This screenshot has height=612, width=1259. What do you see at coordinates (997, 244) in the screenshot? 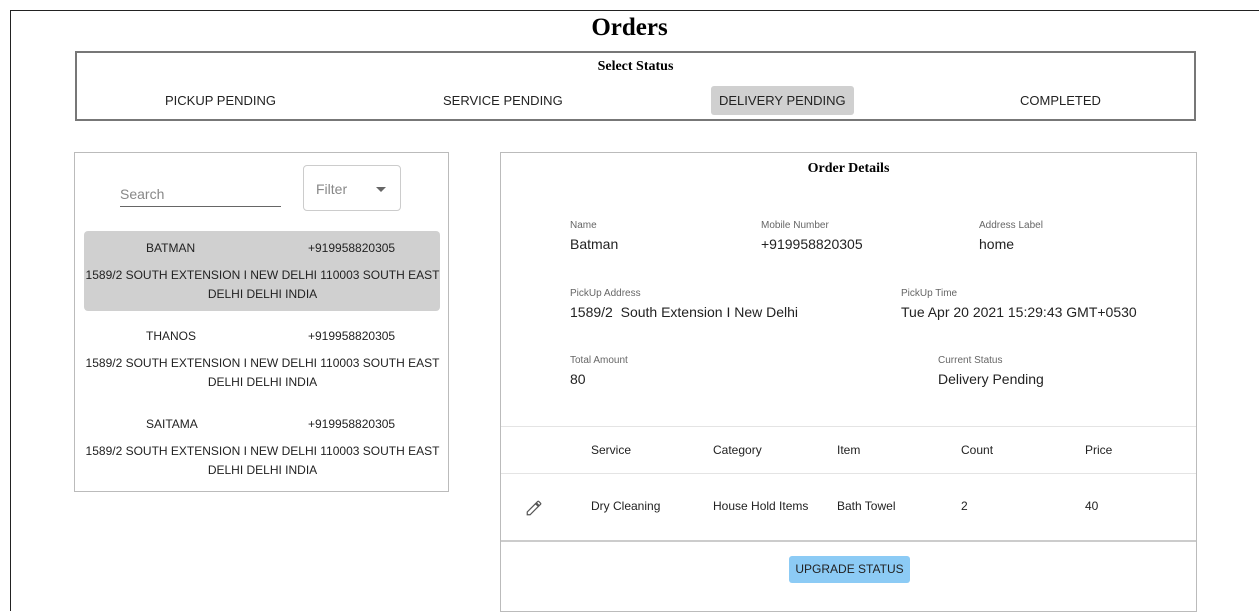
I see `address-label-value: home` at bounding box center [997, 244].